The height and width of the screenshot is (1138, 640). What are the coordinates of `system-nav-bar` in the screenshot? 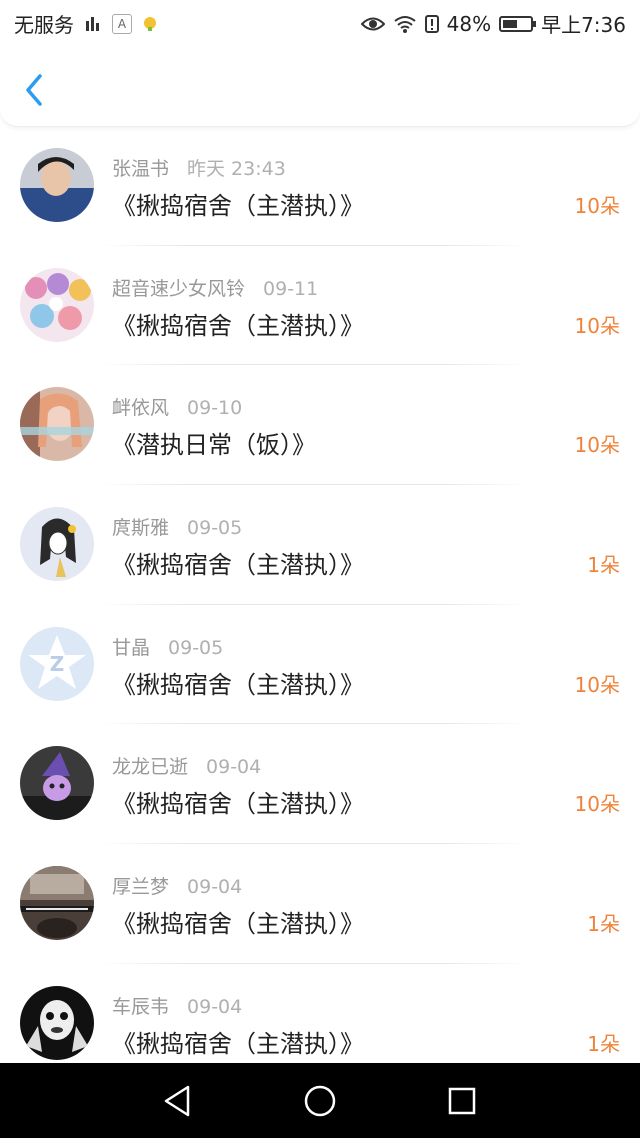 It's located at (320, 1100).